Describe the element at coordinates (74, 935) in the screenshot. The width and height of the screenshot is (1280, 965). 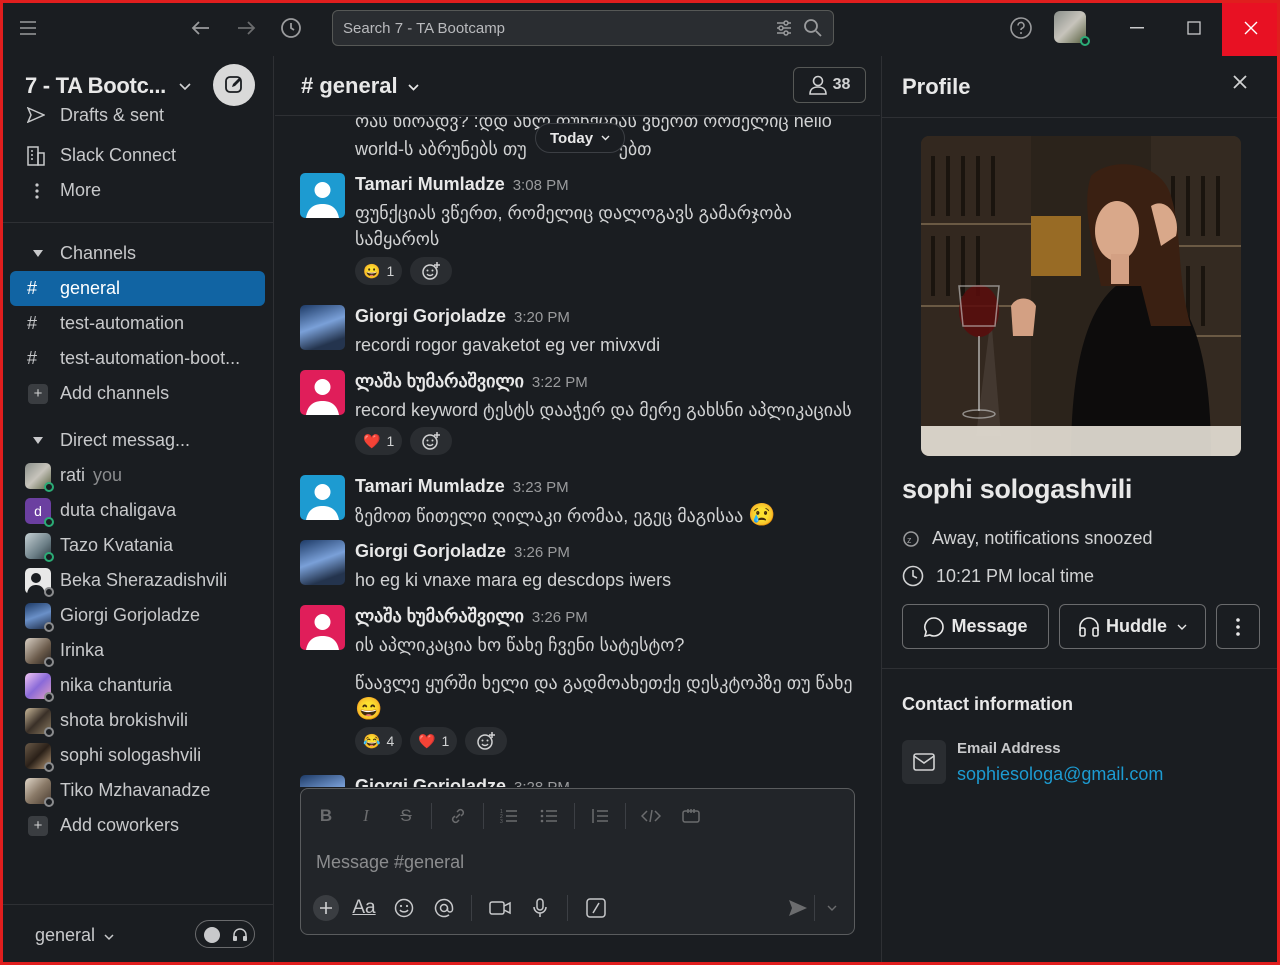
I see `footer-channel-label: general` at that location.